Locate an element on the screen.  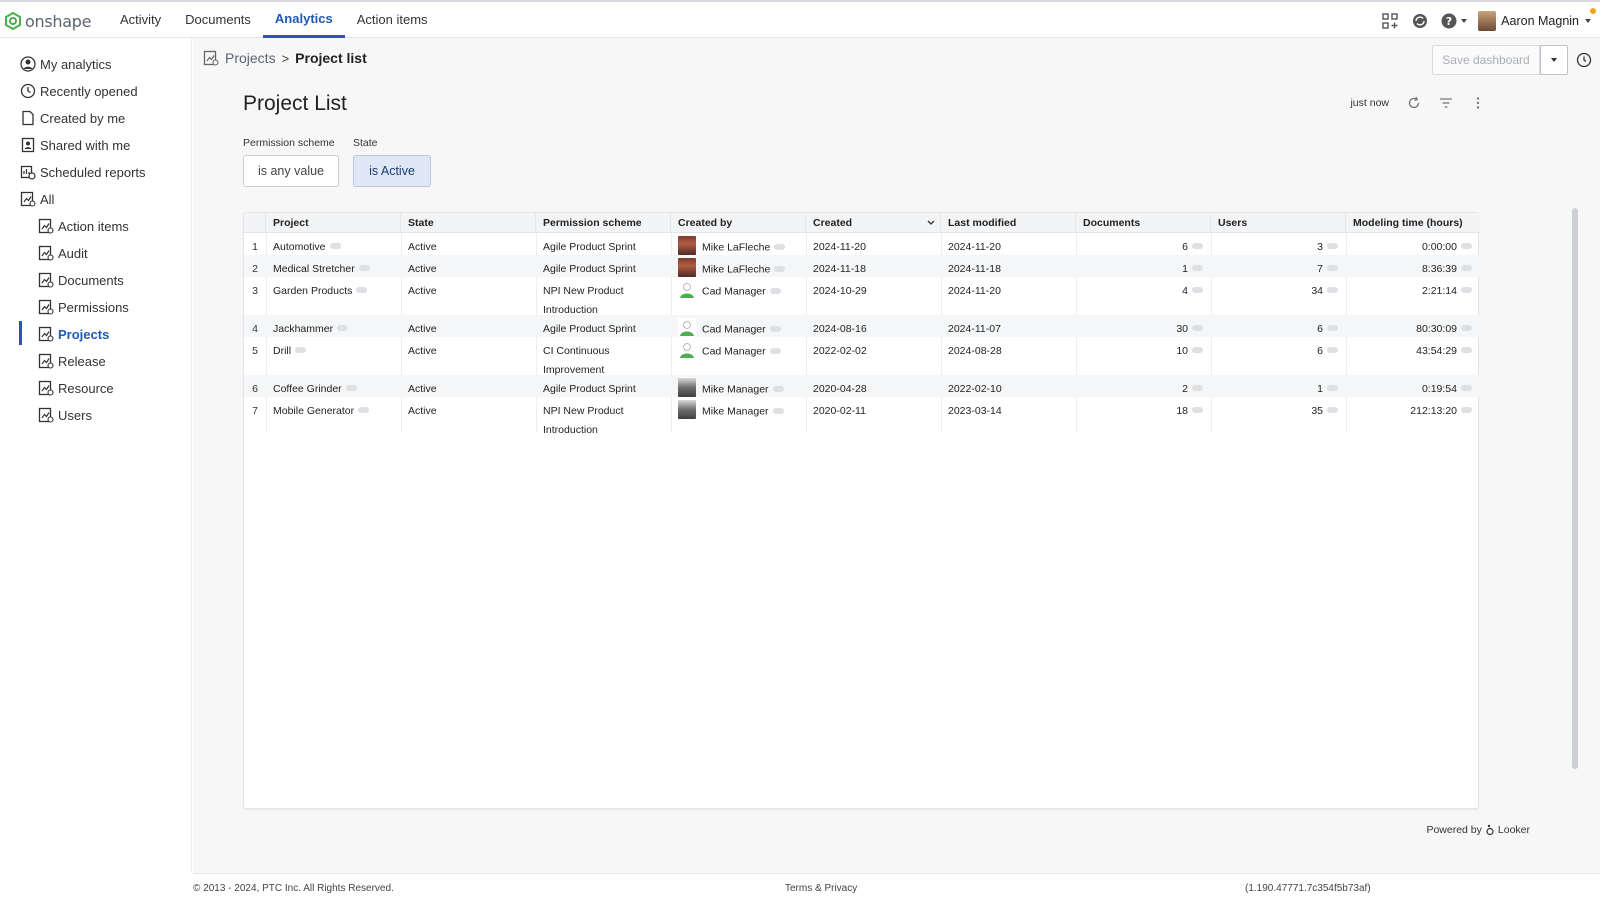
sidebar-item-recently-opened: Recently opened is located at coordinates (79, 91).